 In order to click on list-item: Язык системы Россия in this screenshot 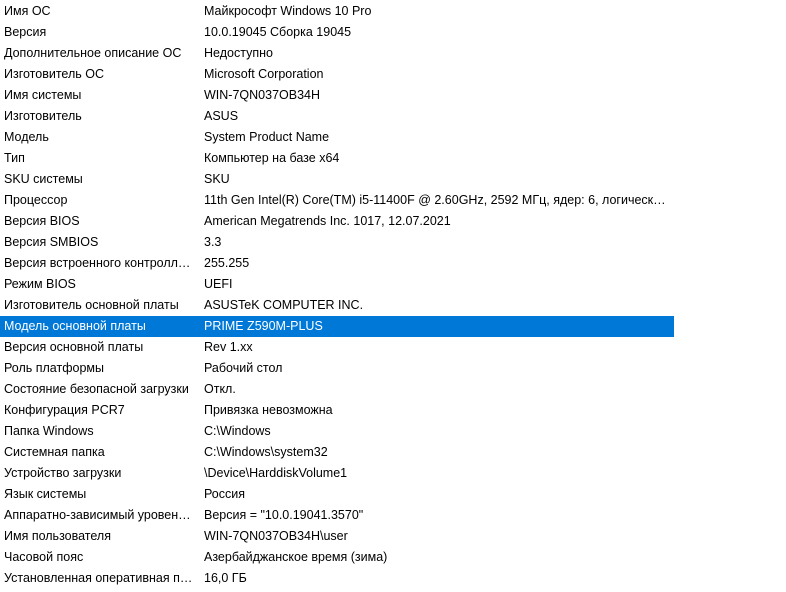, I will do `click(393, 494)`.